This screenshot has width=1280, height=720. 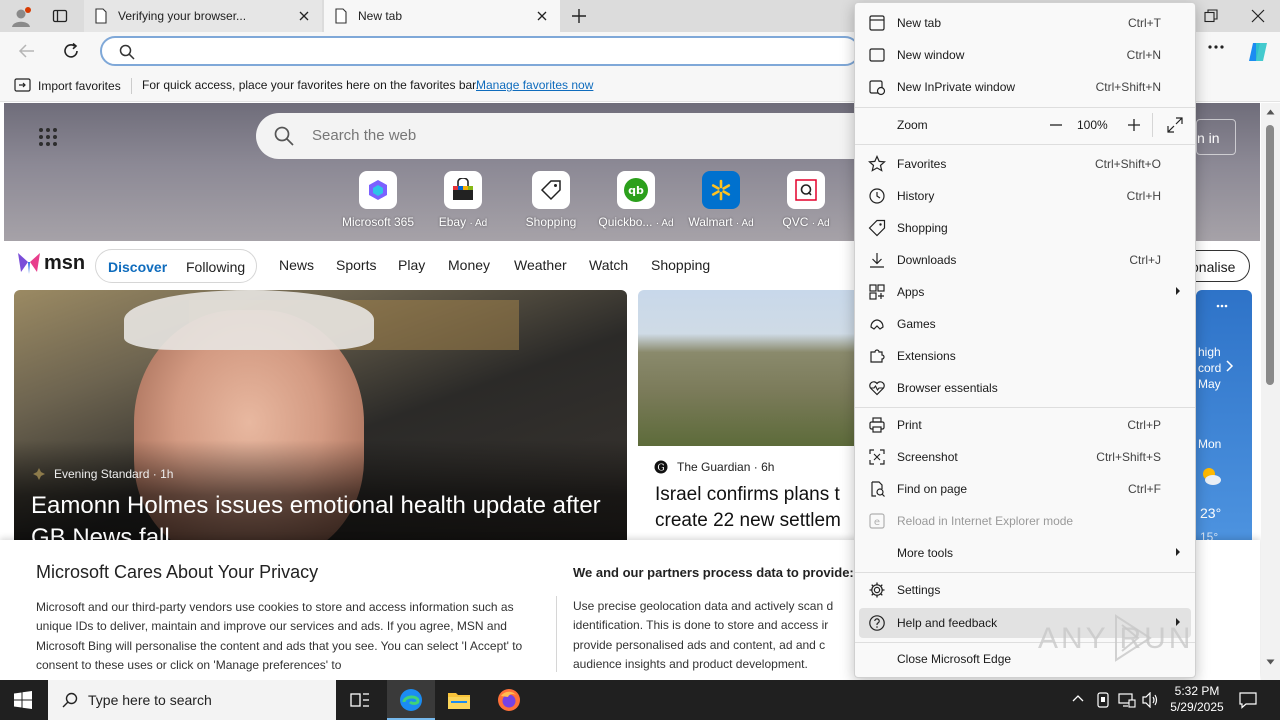 I want to click on nav-watch: Watch, so click(x=608, y=265).